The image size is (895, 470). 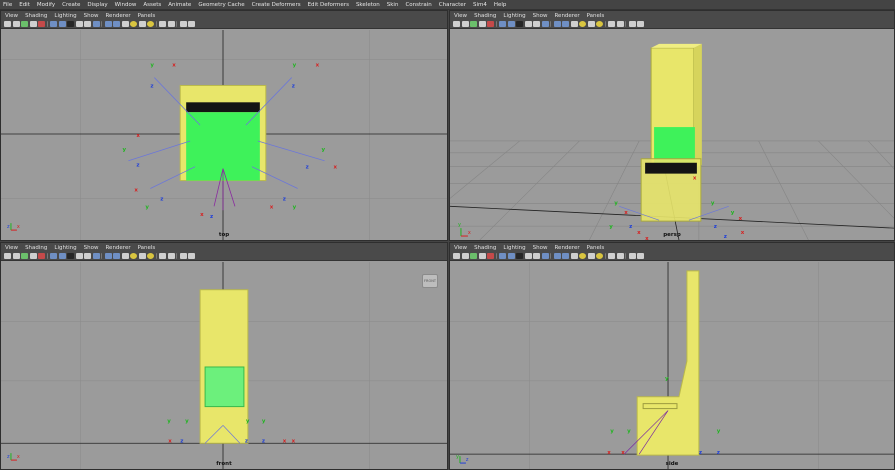 I want to click on view-cube: FRONT, so click(x=430, y=281).